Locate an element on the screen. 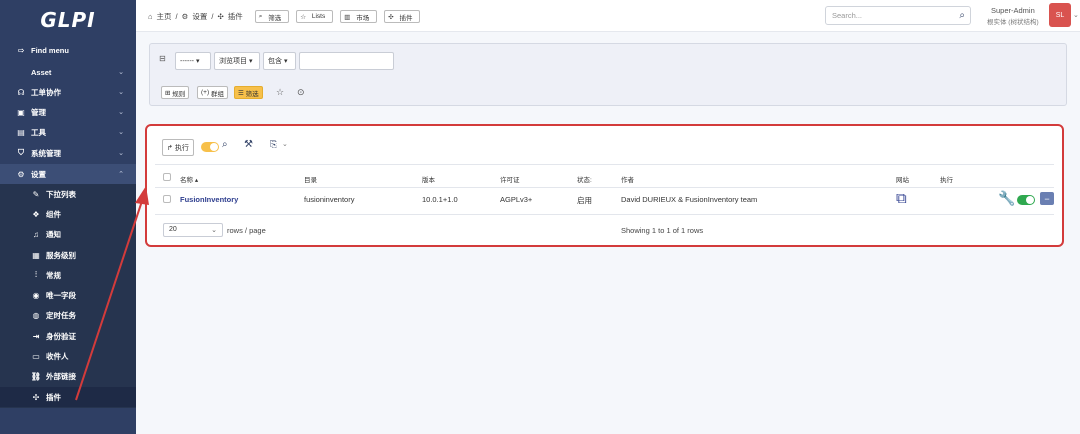  column-header-author: 作者 is located at coordinates (627, 179).